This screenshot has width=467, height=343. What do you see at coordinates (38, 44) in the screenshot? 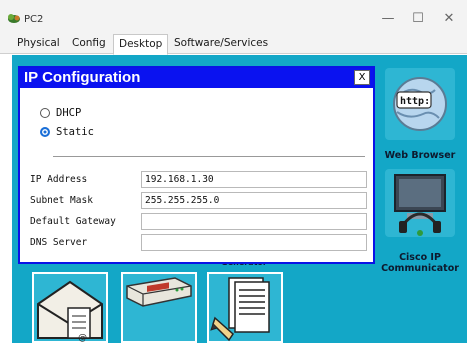
I see `tab-physical: Physical` at bounding box center [38, 44].